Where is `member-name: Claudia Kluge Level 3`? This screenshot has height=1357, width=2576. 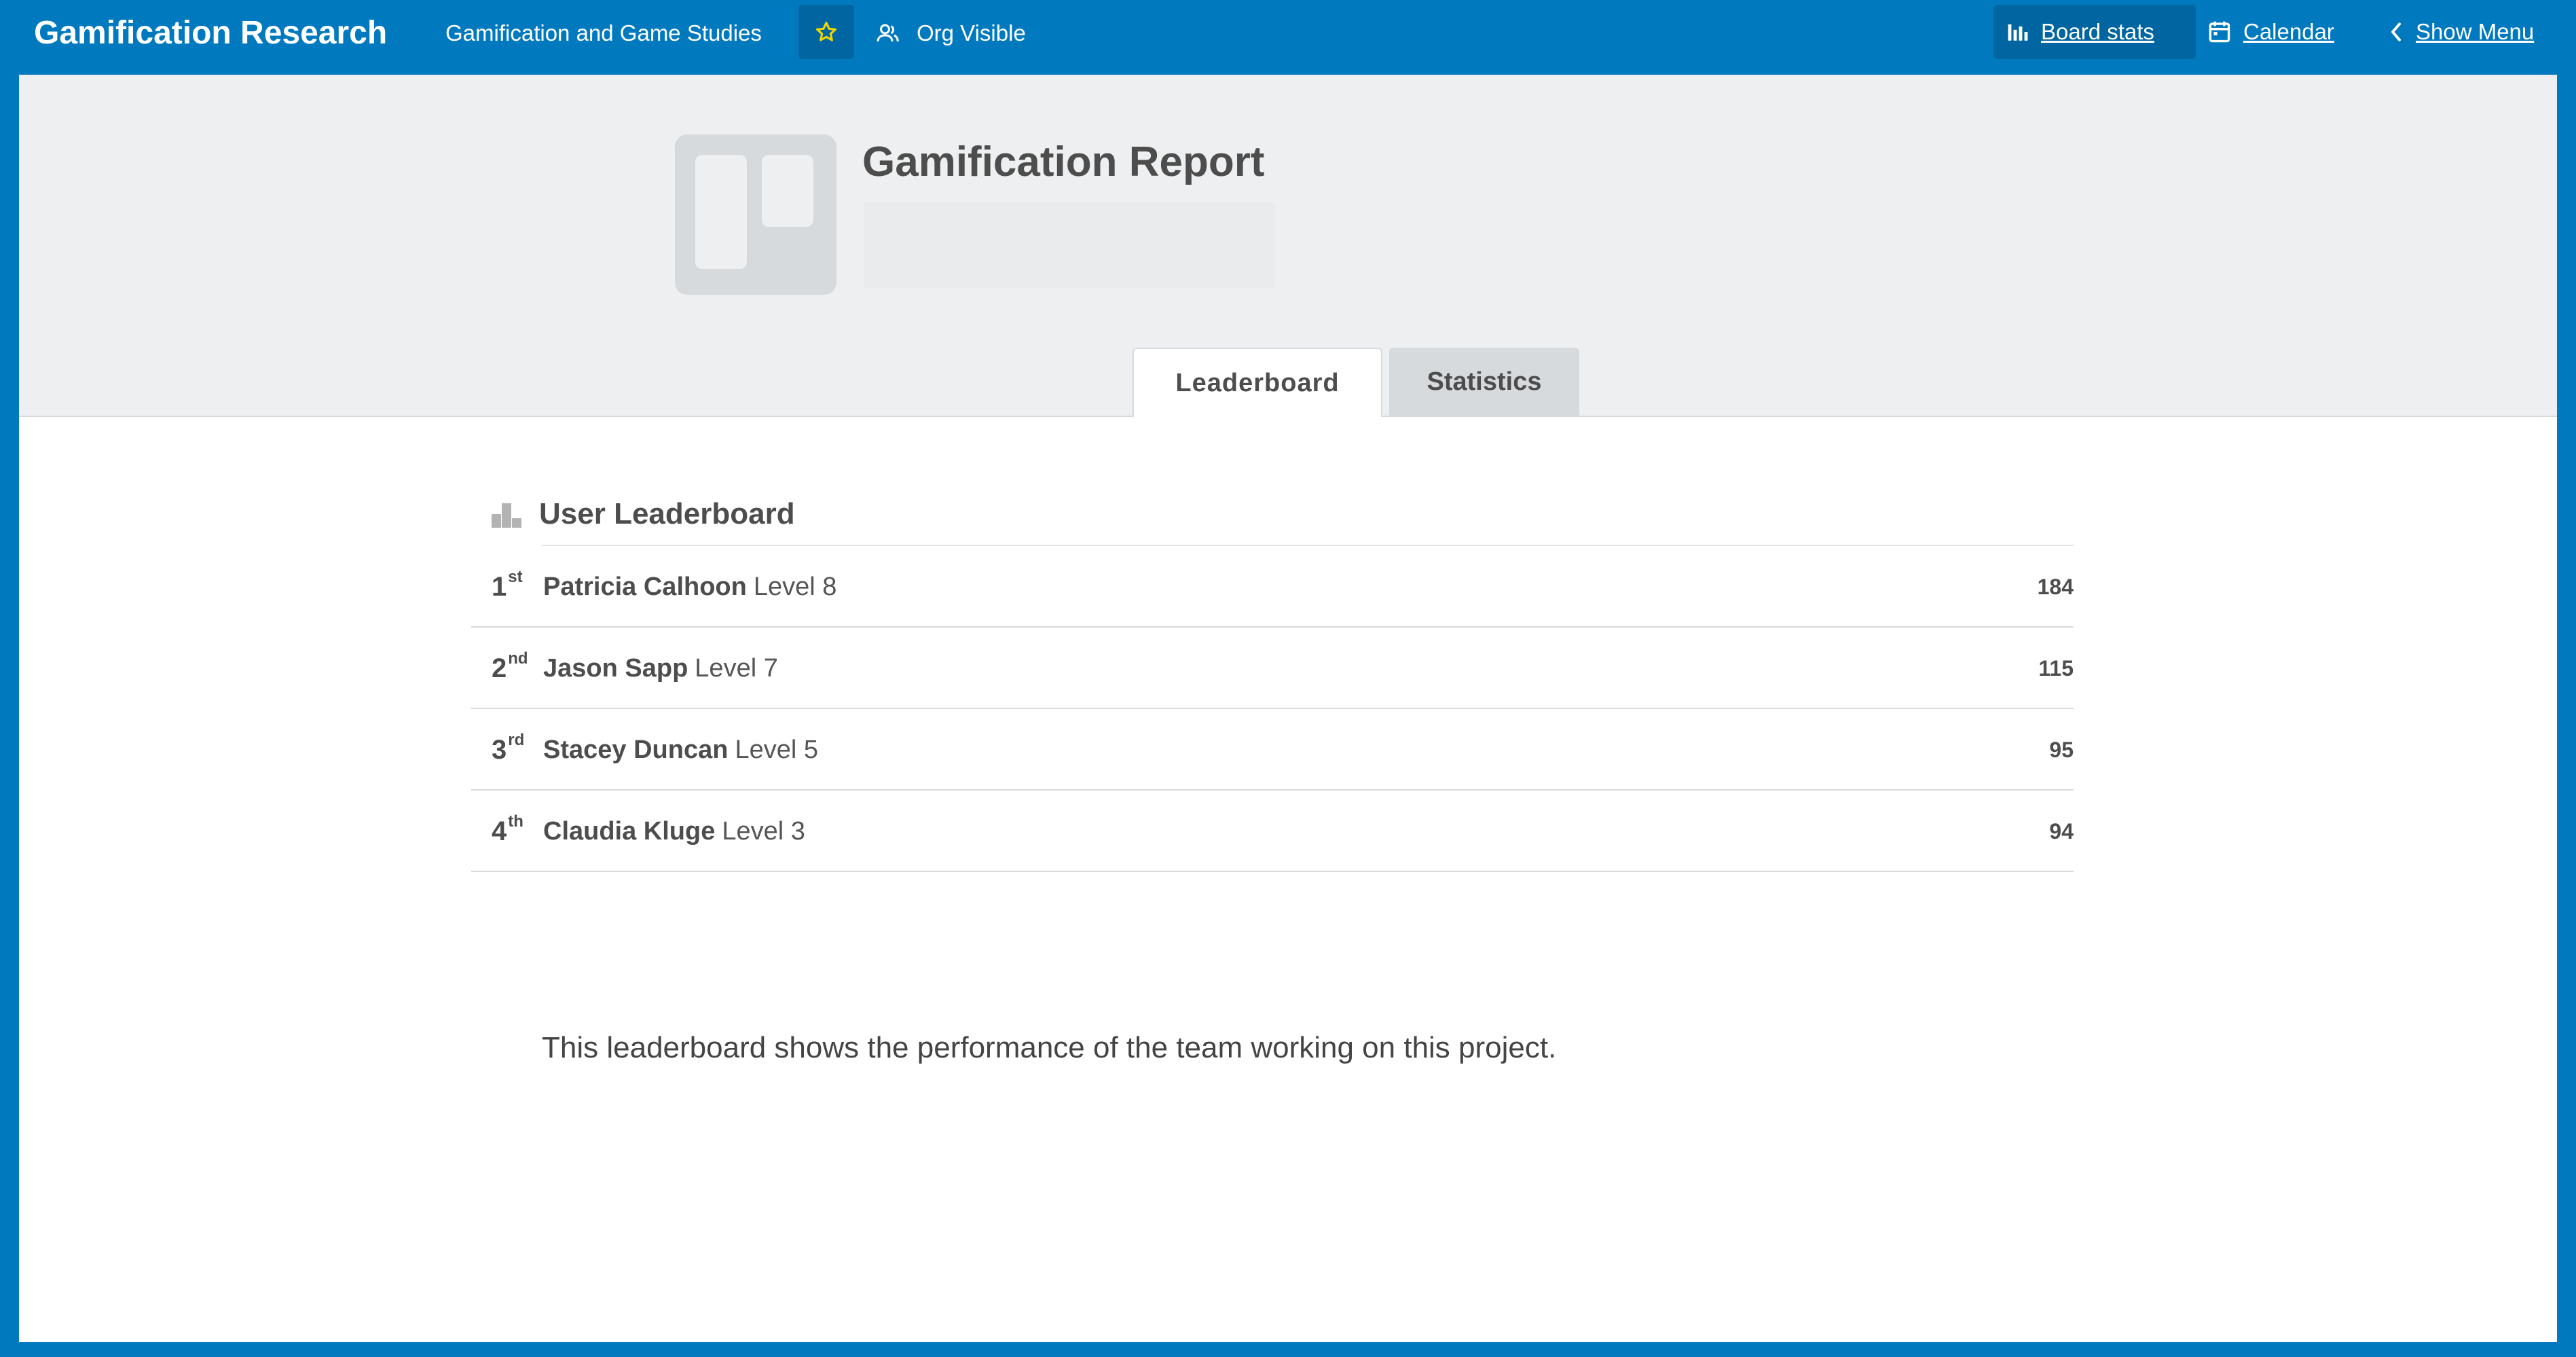
member-name: Claudia Kluge Level 3 is located at coordinates (674, 831).